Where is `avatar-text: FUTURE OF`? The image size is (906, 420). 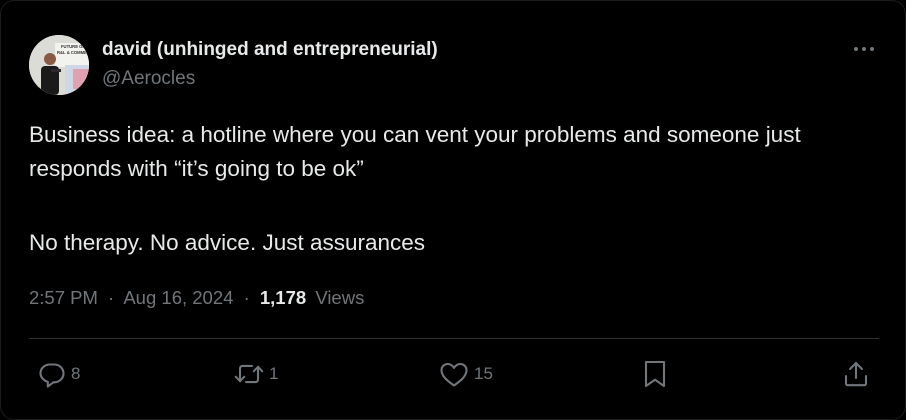 avatar-text: FUTURE OF is located at coordinates (73, 46).